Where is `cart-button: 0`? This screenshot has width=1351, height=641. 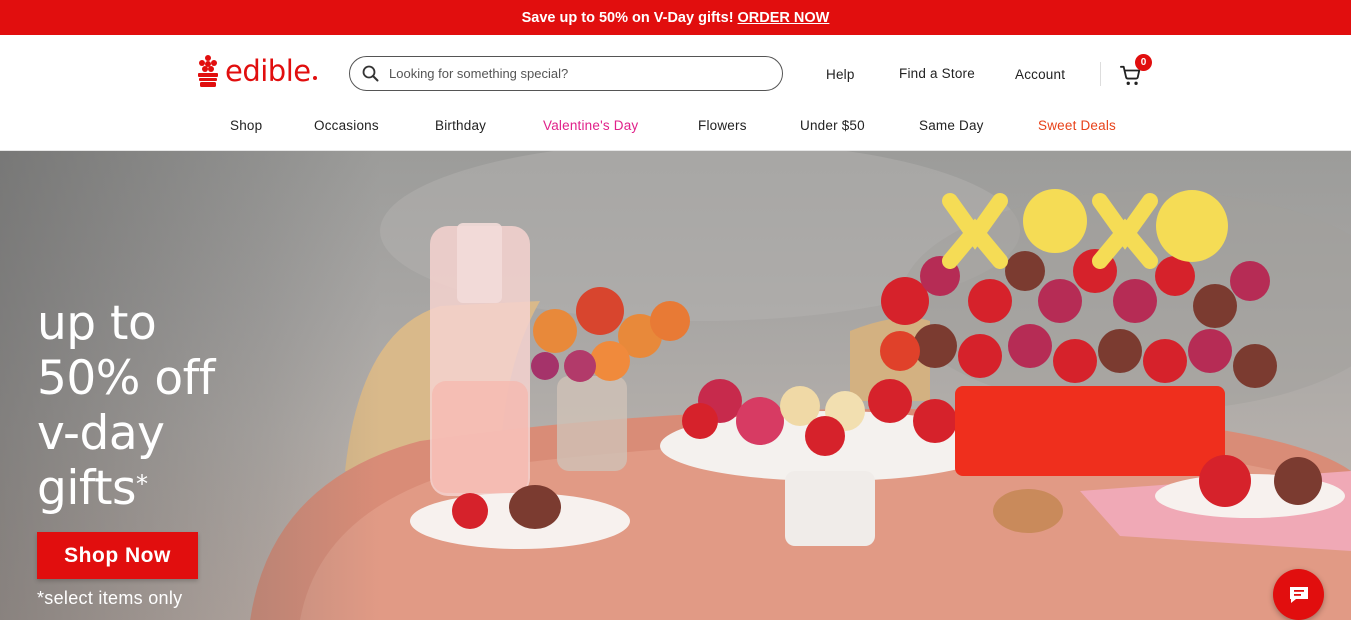
cart-button: 0 is located at coordinates (1136, 71).